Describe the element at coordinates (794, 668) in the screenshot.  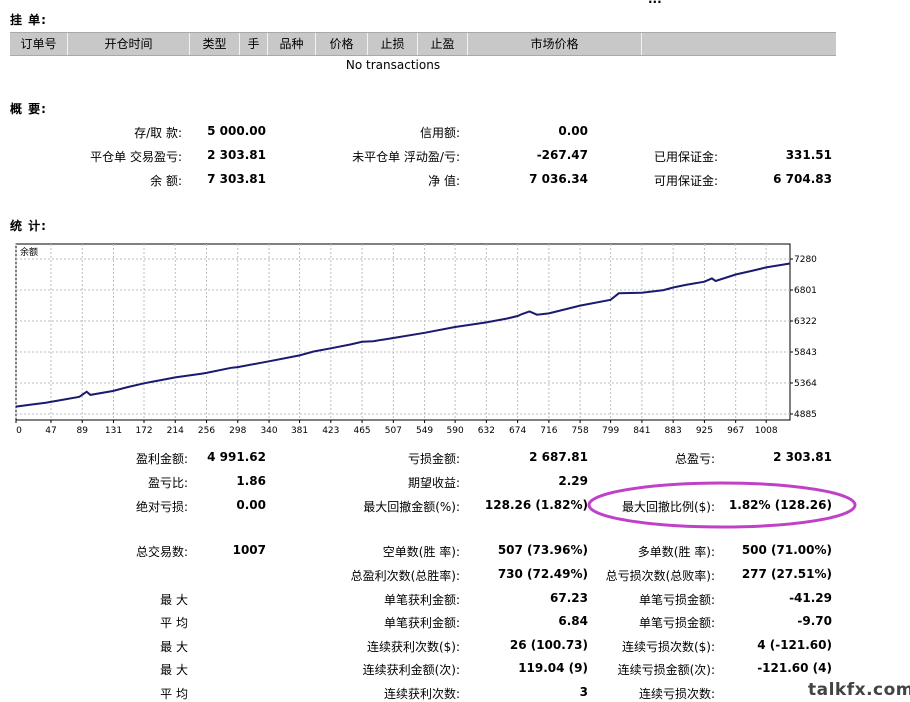
I see `stats-value-3: -121.60 (4)` at that location.